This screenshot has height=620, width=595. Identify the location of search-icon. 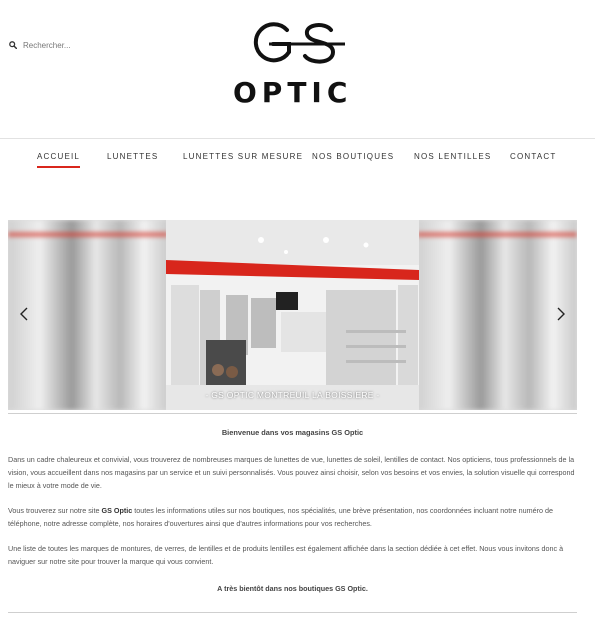
(13, 45).